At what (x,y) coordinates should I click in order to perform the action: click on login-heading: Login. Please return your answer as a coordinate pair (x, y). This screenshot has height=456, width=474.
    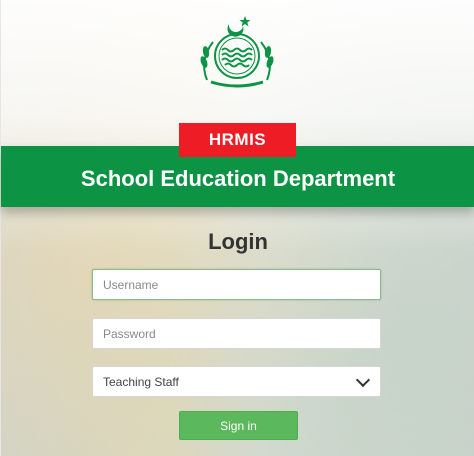
    Looking at the image, I should click on (238, 241).